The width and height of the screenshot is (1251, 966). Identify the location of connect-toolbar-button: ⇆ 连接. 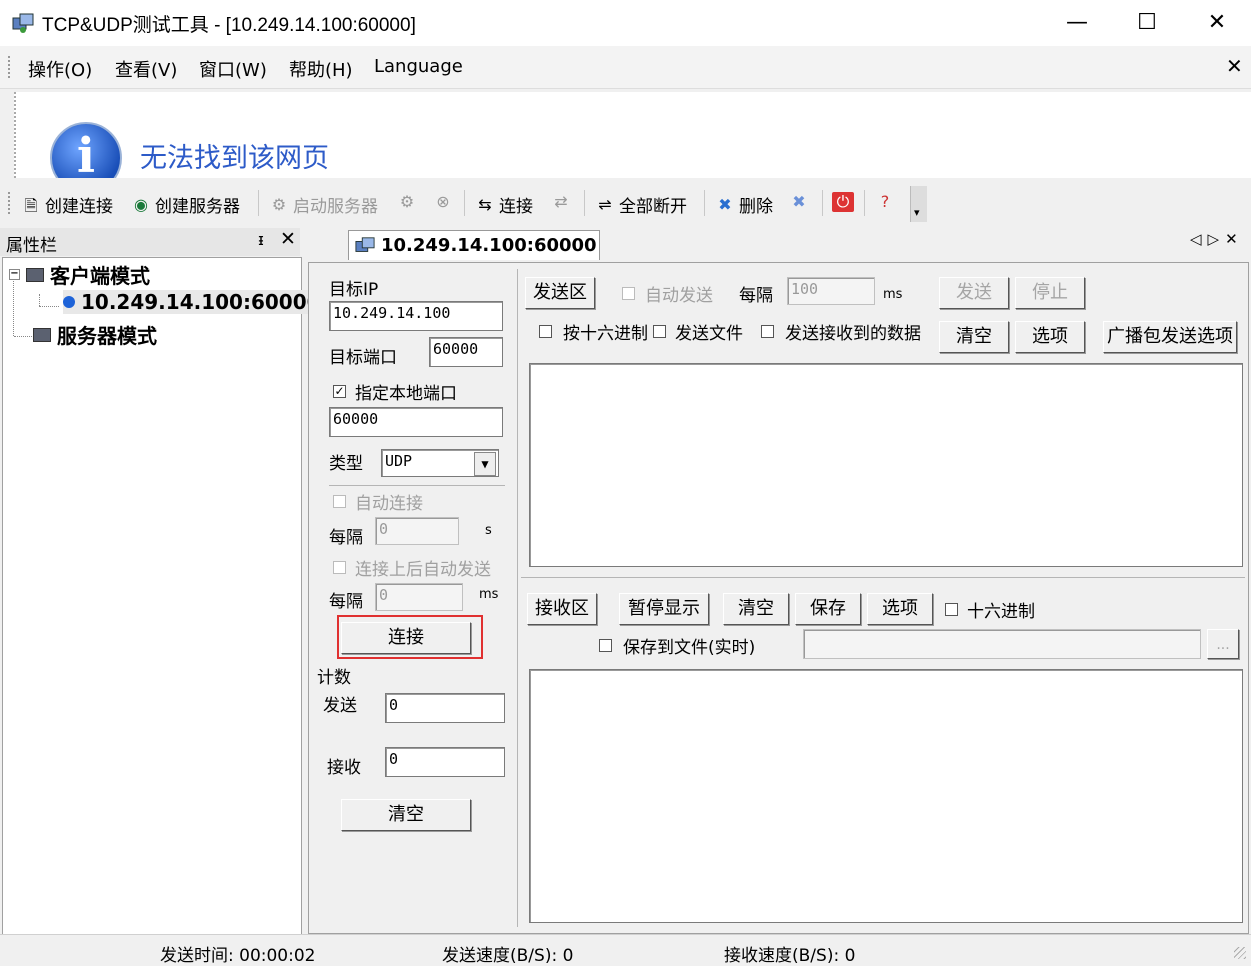
(503, 205).